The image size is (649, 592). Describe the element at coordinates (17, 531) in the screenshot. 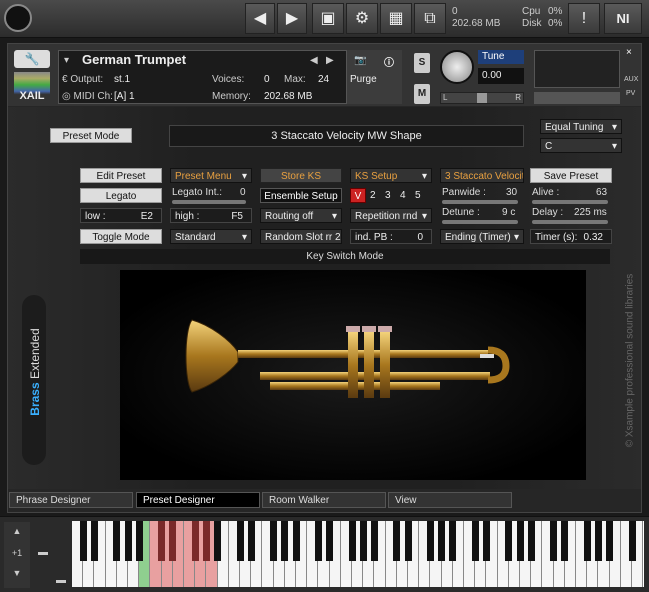

I see `octave-up-icon: ▲` at that location.